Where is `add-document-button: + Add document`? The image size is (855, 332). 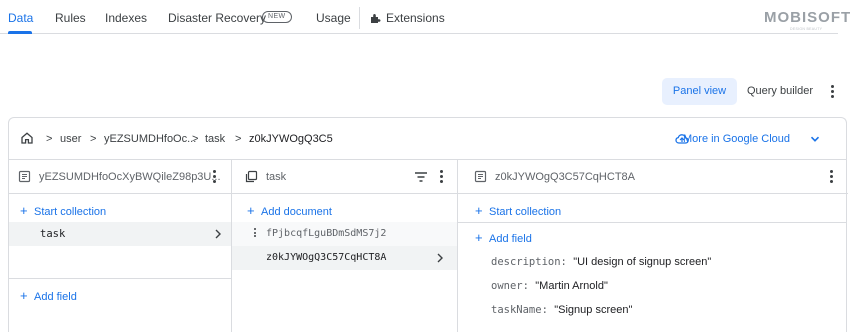
add-document-button: + Add document is located at coordinates (289, 210).